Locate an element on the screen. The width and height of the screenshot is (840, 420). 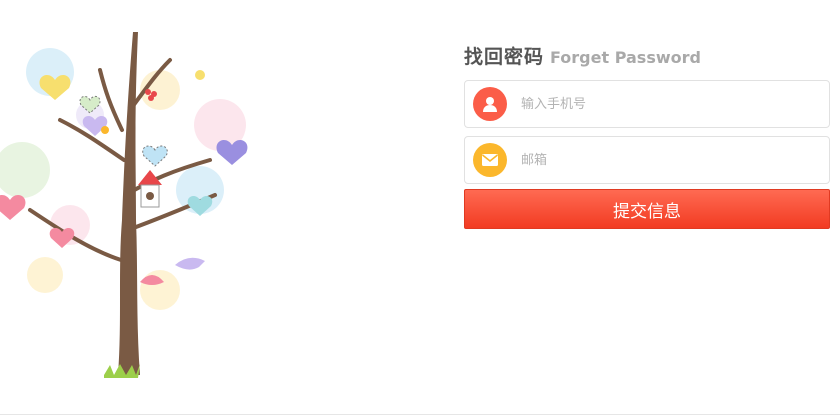
page-title: 找回密码 Forget Password is located at coordinates (647, 57).